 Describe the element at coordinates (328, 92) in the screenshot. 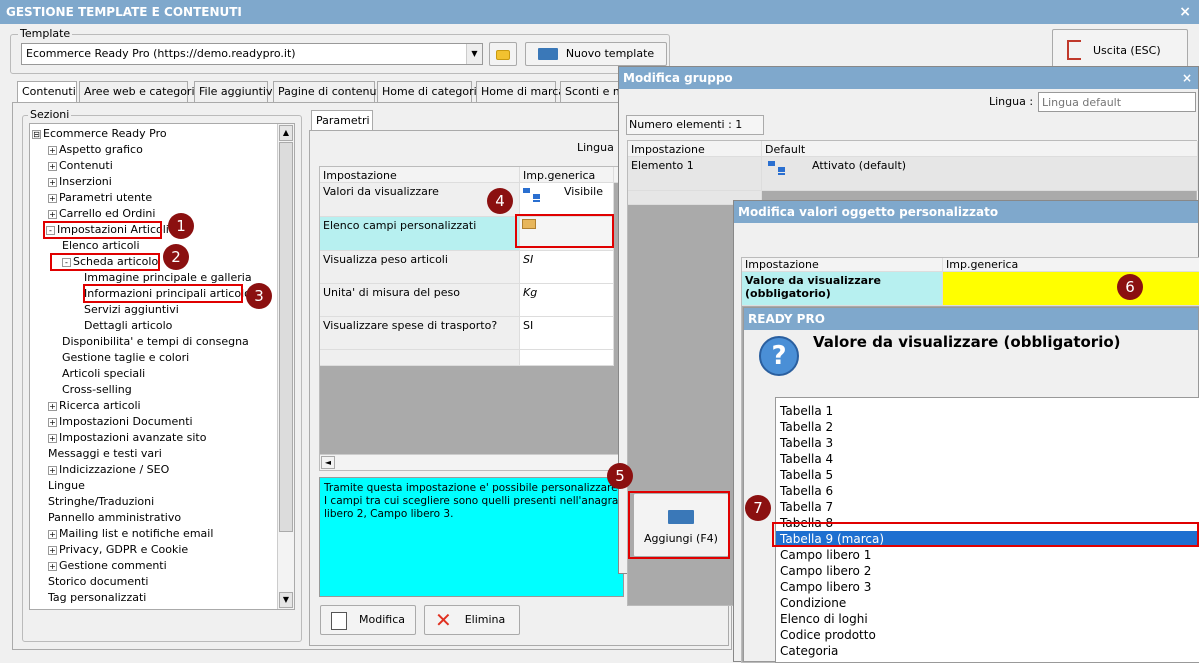

I see `tab-pagine-contenuti: Pagine di contenuti` at that location.